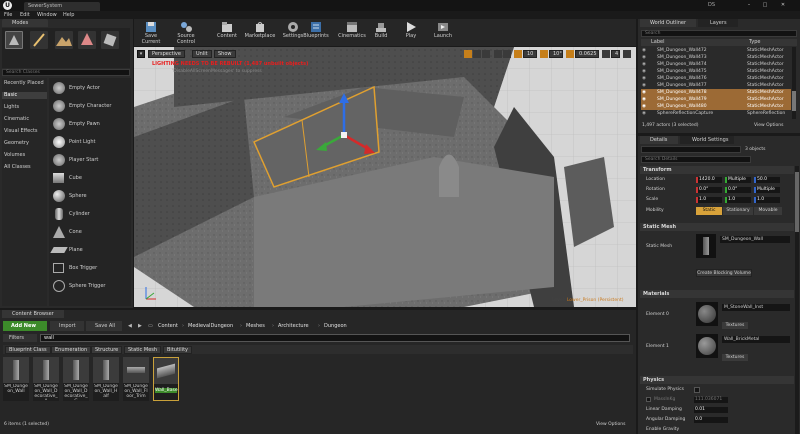 The width and height of the screenshot is (800, 434). I want to click on content-browser-tab: Content Browser, so click(33, 314).